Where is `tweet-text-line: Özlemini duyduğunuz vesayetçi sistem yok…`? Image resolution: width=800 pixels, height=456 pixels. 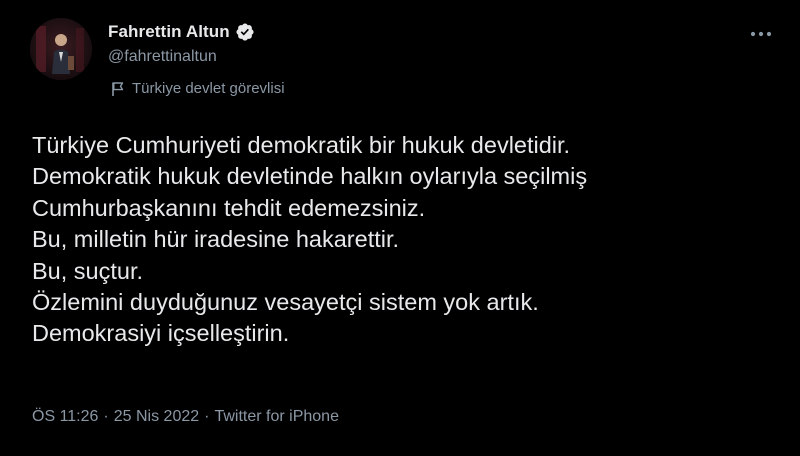
tweet-text-line: Özlemini duyduğunuz vesayetçi sistem yok… is located at coordinates (285, 302).